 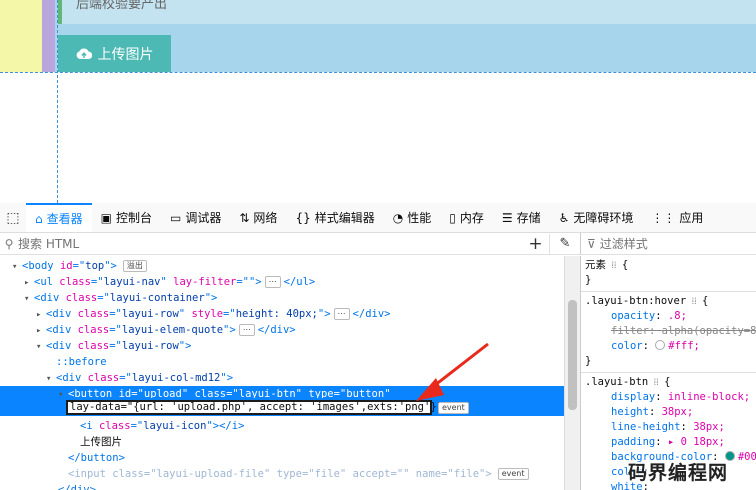 What do you see at coordinates (630, 331) in the screenshot?
I see `property-name: filter` at bounding box center [630, 331].